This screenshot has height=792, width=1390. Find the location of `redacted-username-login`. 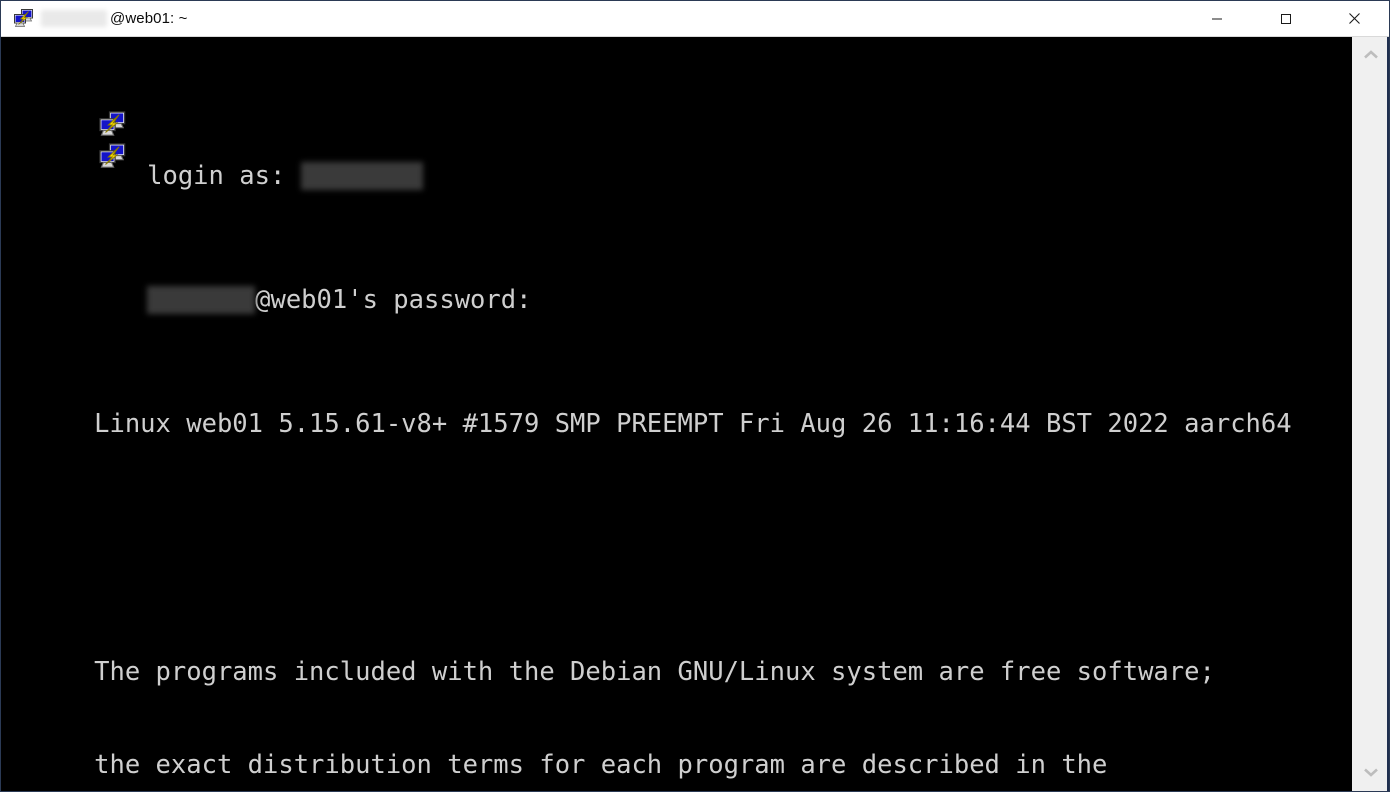

redacted-username-login is located at coordinates (361, 176).